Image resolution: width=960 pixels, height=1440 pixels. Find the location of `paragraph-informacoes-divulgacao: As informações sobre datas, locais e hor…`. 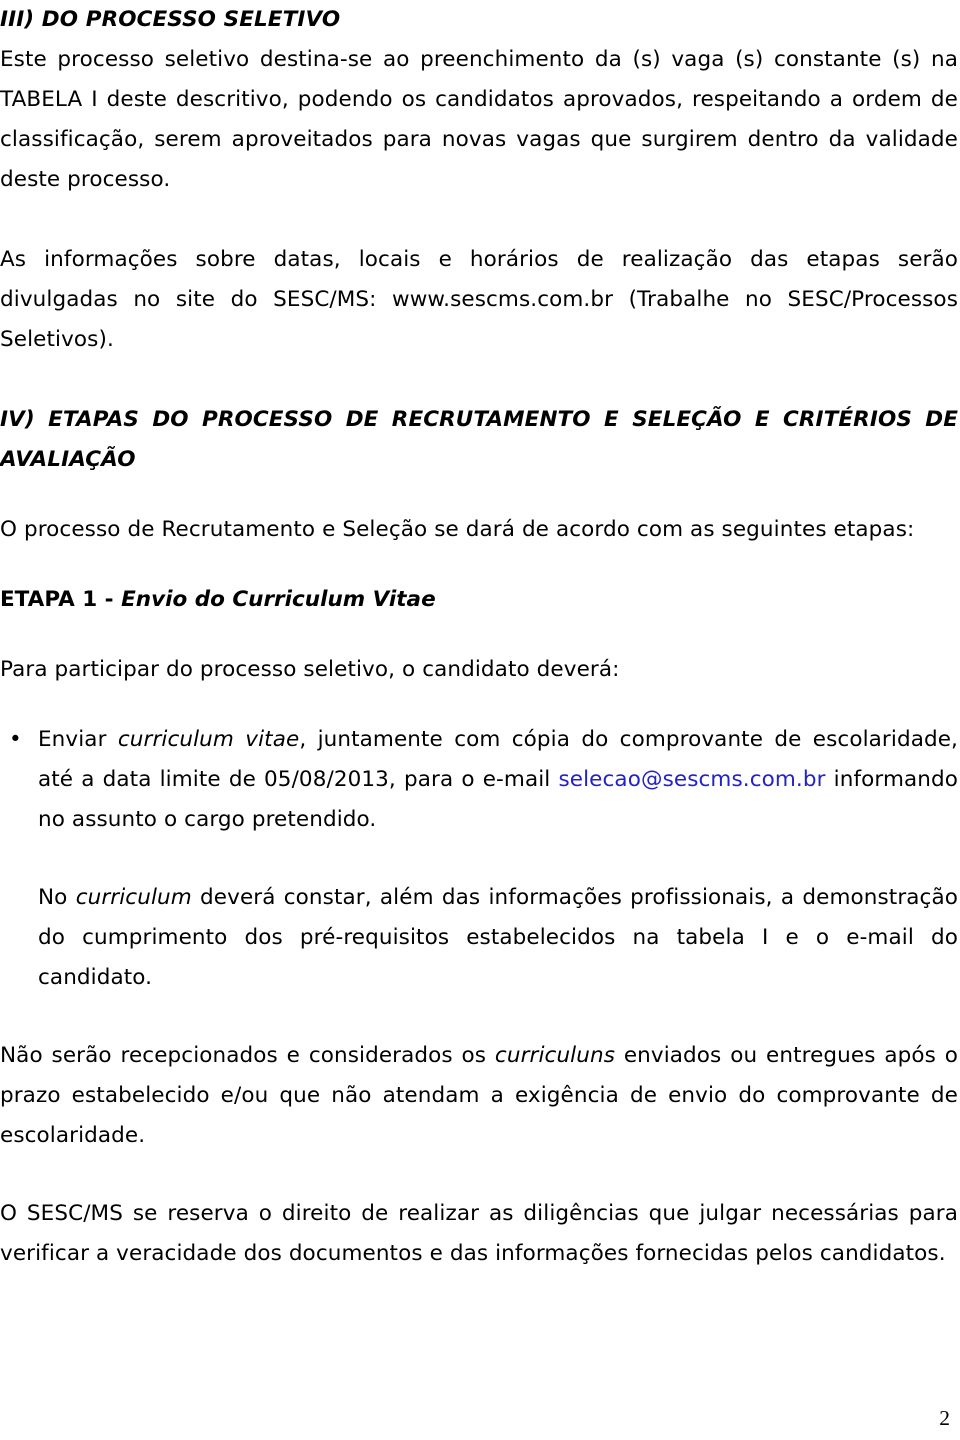

paragraph-informacoes-divulgacao: As informações sobre datas, locais e hor… is located at coordinates (479, 299).